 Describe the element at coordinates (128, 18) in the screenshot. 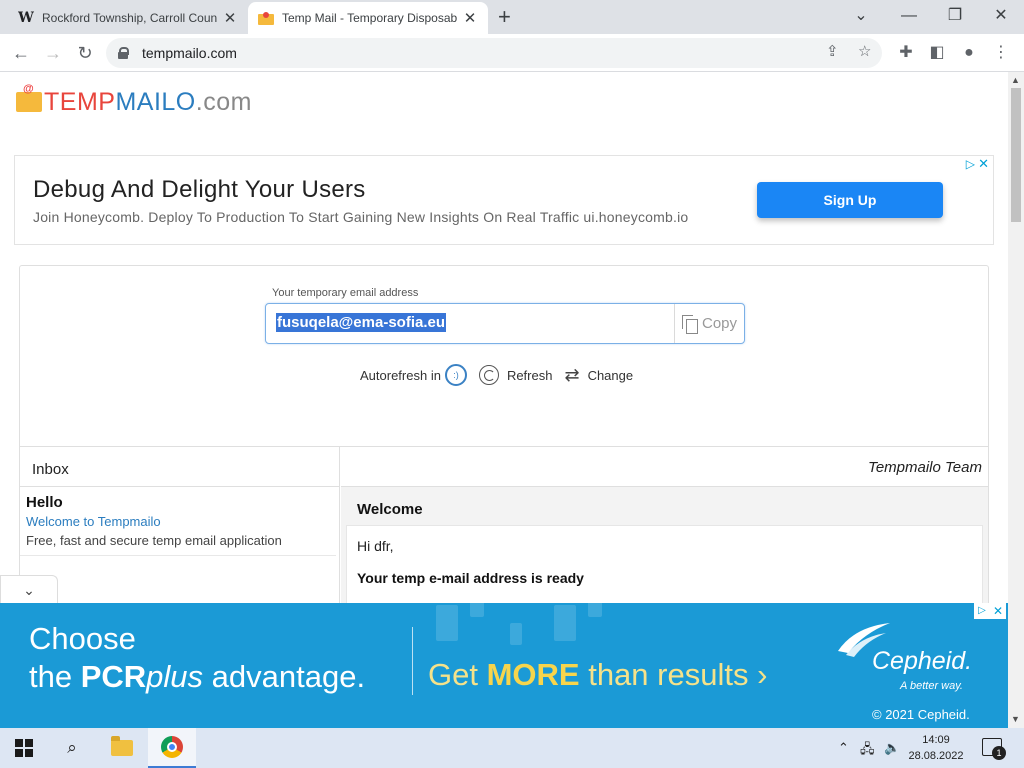

I see `tab-wikipedia: W Rockford Township, Carroll Coun ✕` at that location.